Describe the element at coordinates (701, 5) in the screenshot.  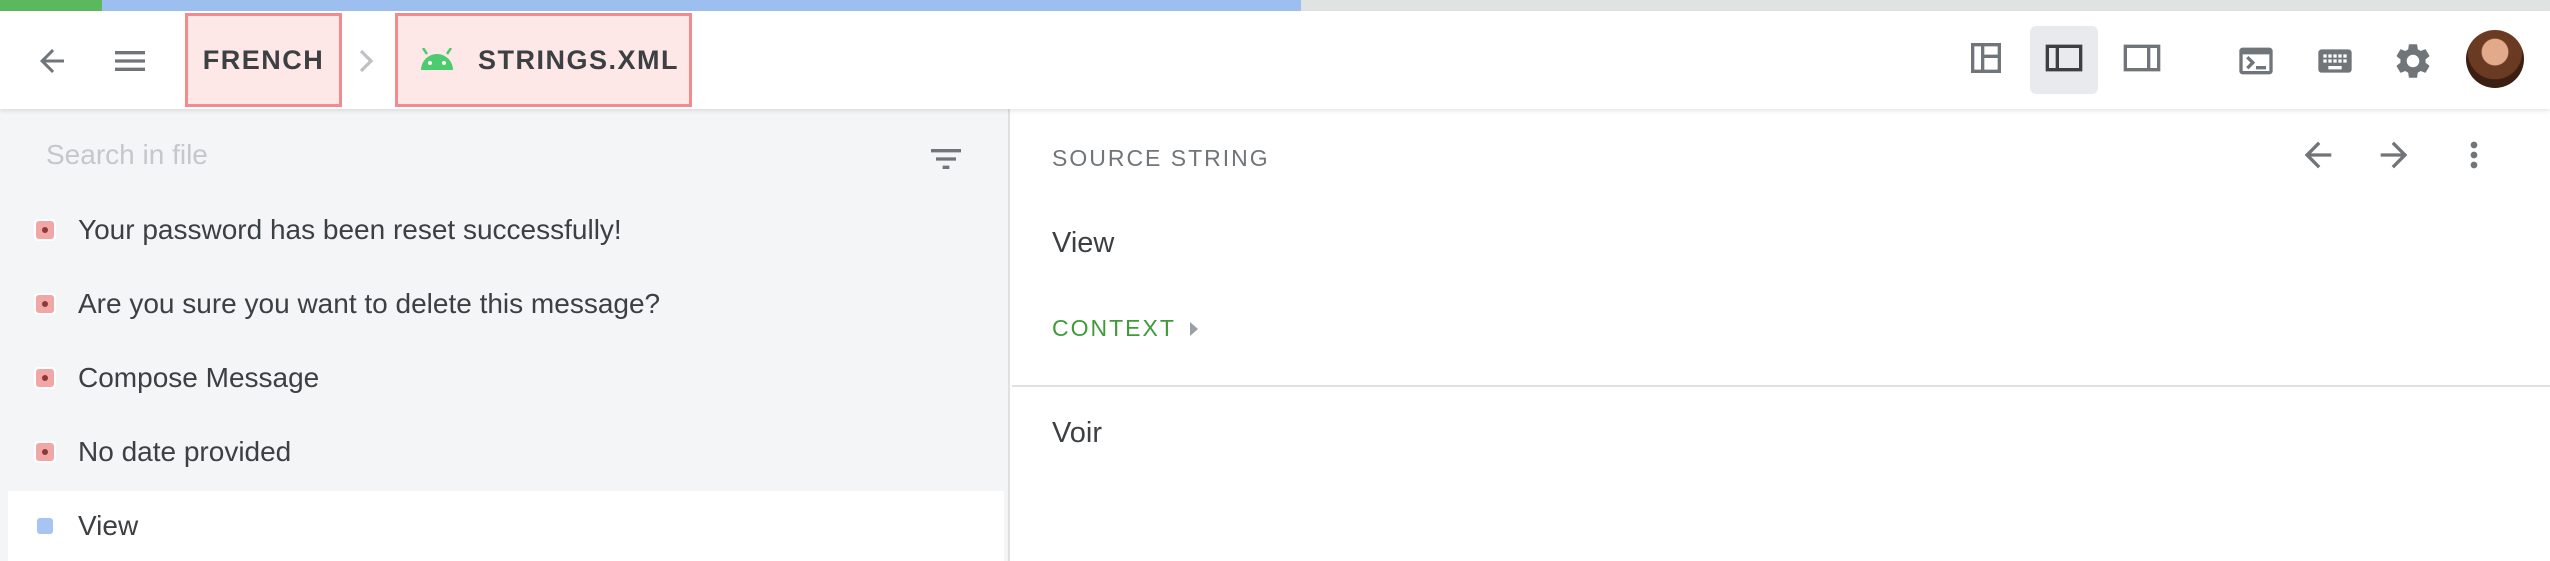
I see `progress-translated-segment` at that location.